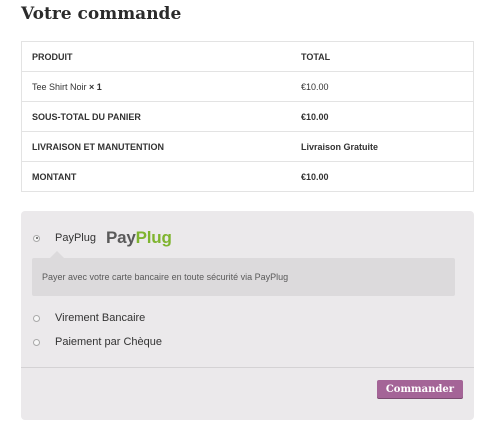 Image resolution: width=500 pixels, height=436 pixels. I want to click on subtotal-label: SOUS-TOTAL DU PANIER, so click(156, 116).